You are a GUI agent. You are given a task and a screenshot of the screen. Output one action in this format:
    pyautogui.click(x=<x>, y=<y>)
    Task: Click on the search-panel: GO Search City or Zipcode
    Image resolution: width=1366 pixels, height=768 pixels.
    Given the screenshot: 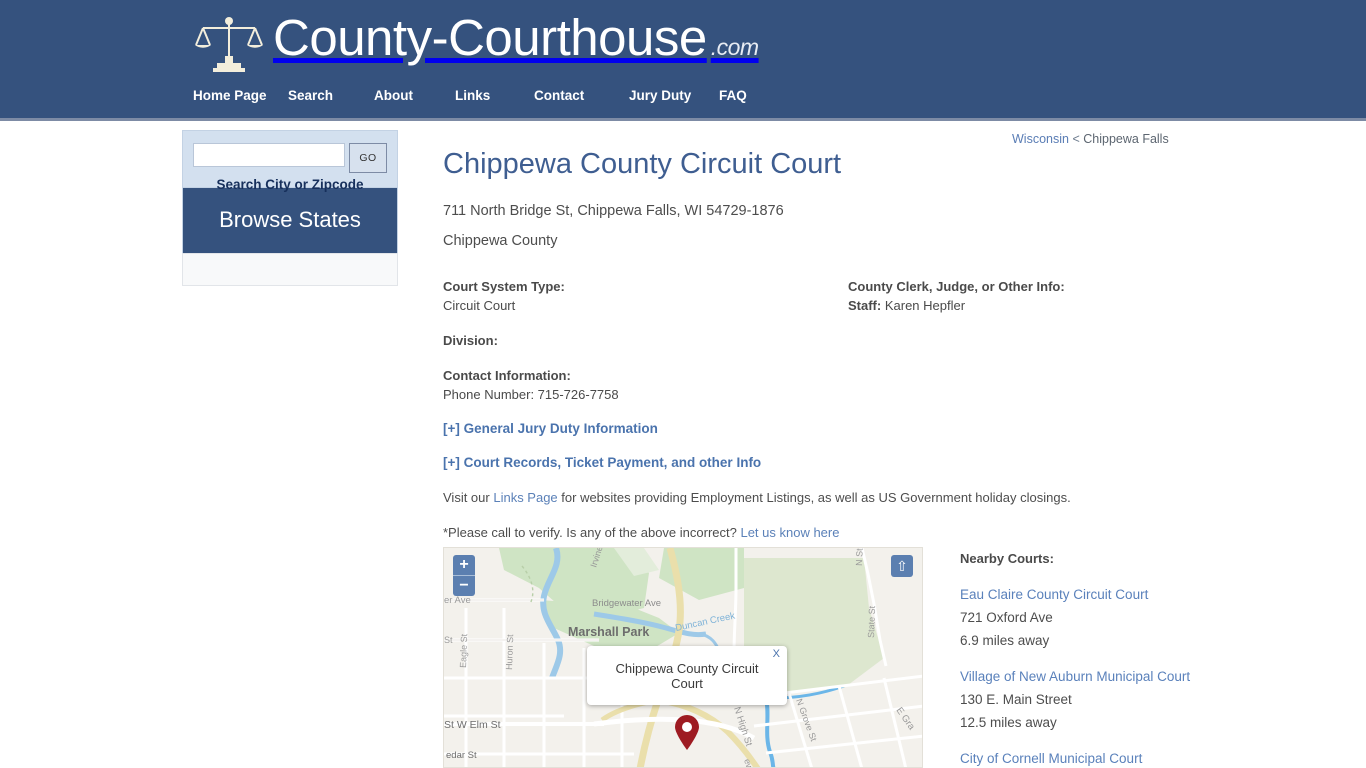 What is the action you would take?
    pyautogui.click(x=290, y=161)
    